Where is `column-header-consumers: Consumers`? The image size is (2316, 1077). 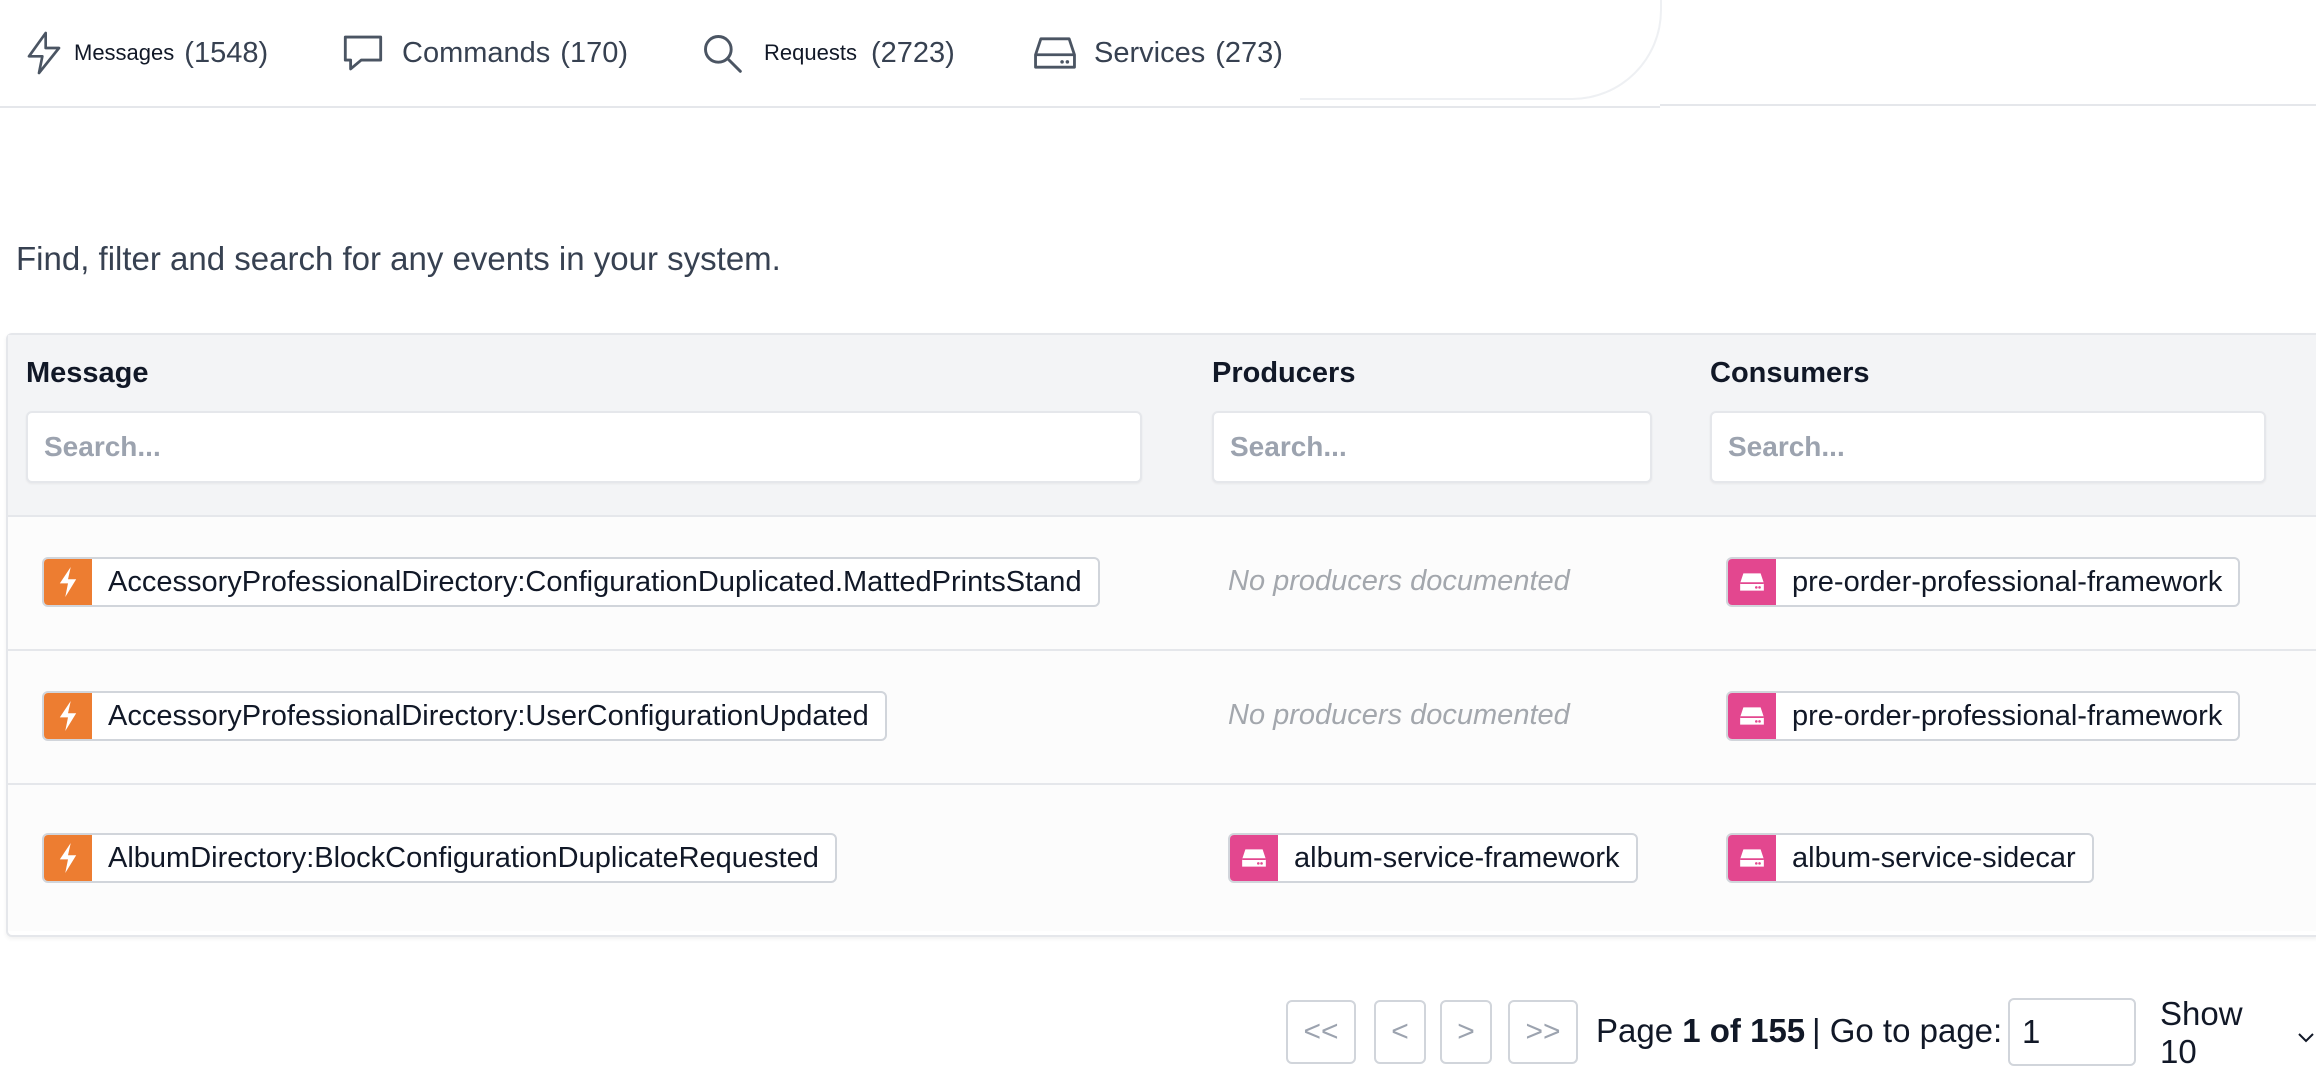 column-header-consumers: Consumers is located at coordinates (1790, 373).